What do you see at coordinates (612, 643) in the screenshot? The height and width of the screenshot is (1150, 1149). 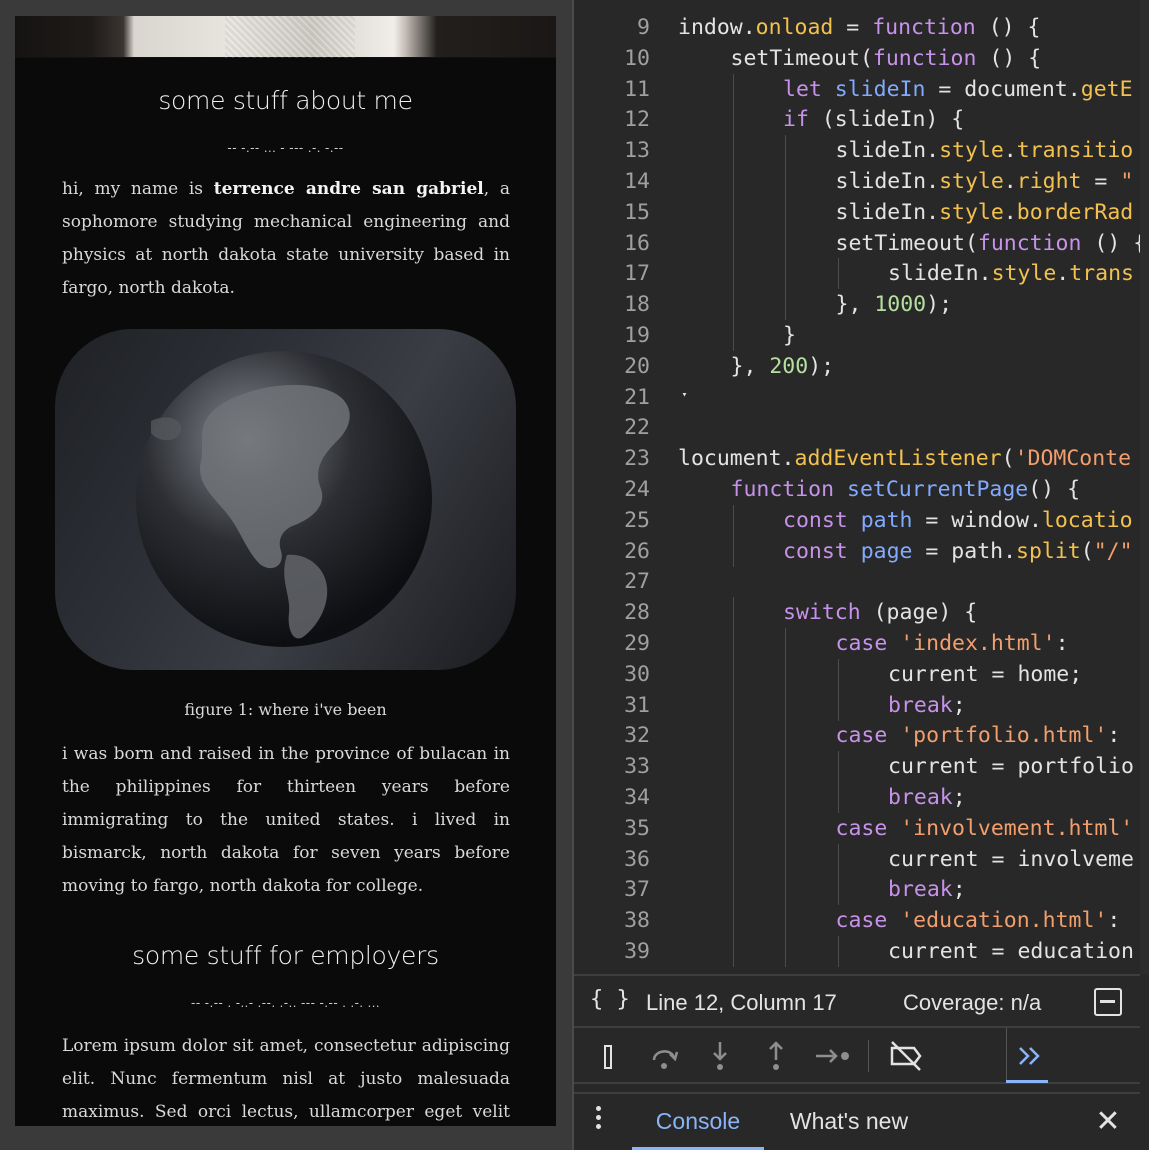 I see `line-number: 29` at bounding box center [612, 643].